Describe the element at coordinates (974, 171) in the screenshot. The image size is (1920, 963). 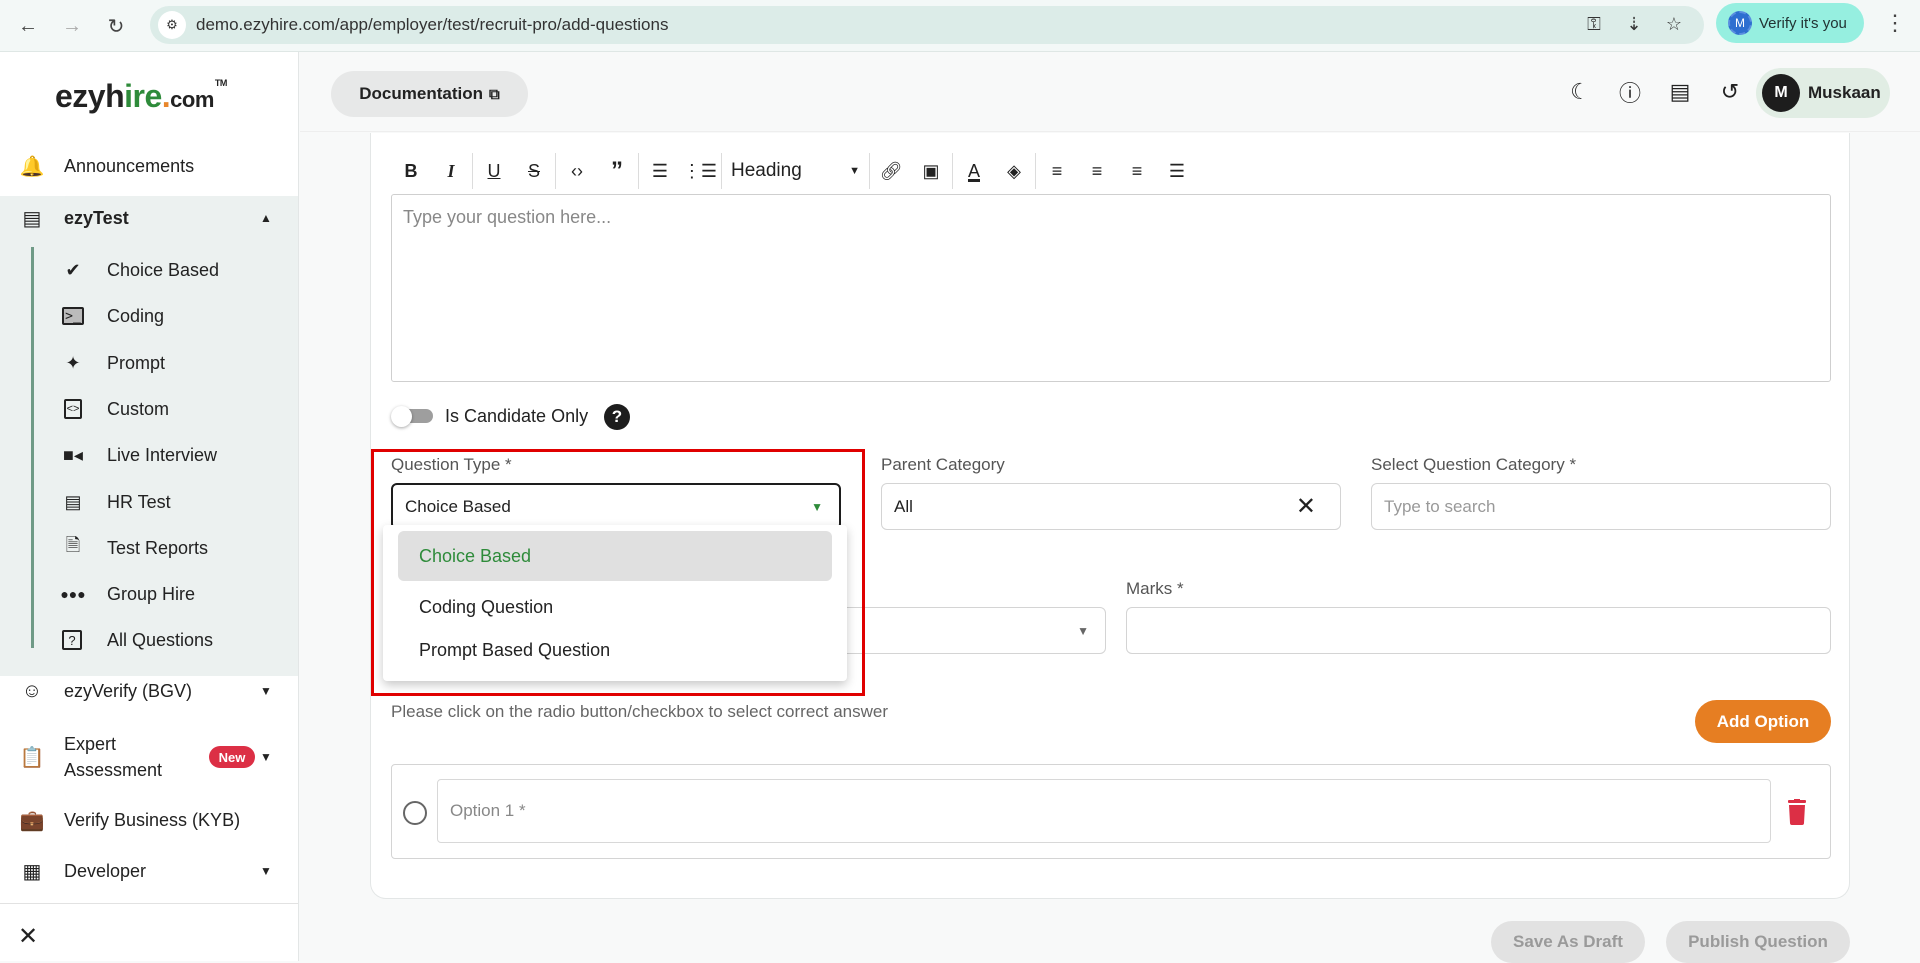
I see `text-color-icon: A` at that location.